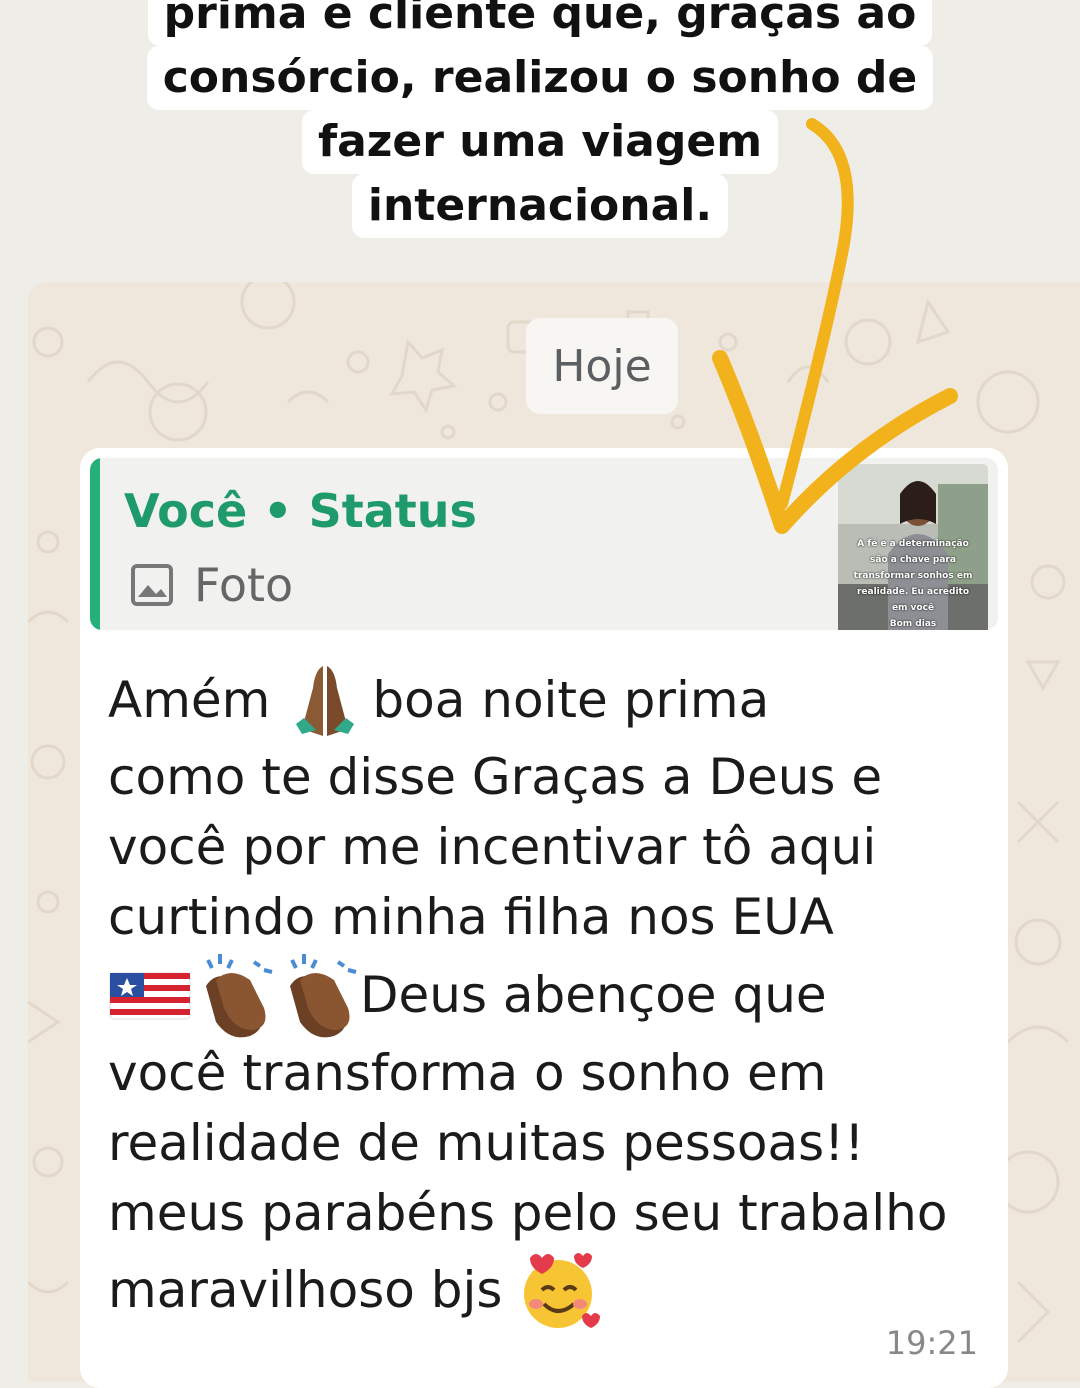 The image size is (1080, 1388). What do you see at coordinates (528, 1213) in the screenshot?
I see `message-line: meus parabéns pelo seu trabalho` at bounding box center [528, 1213].